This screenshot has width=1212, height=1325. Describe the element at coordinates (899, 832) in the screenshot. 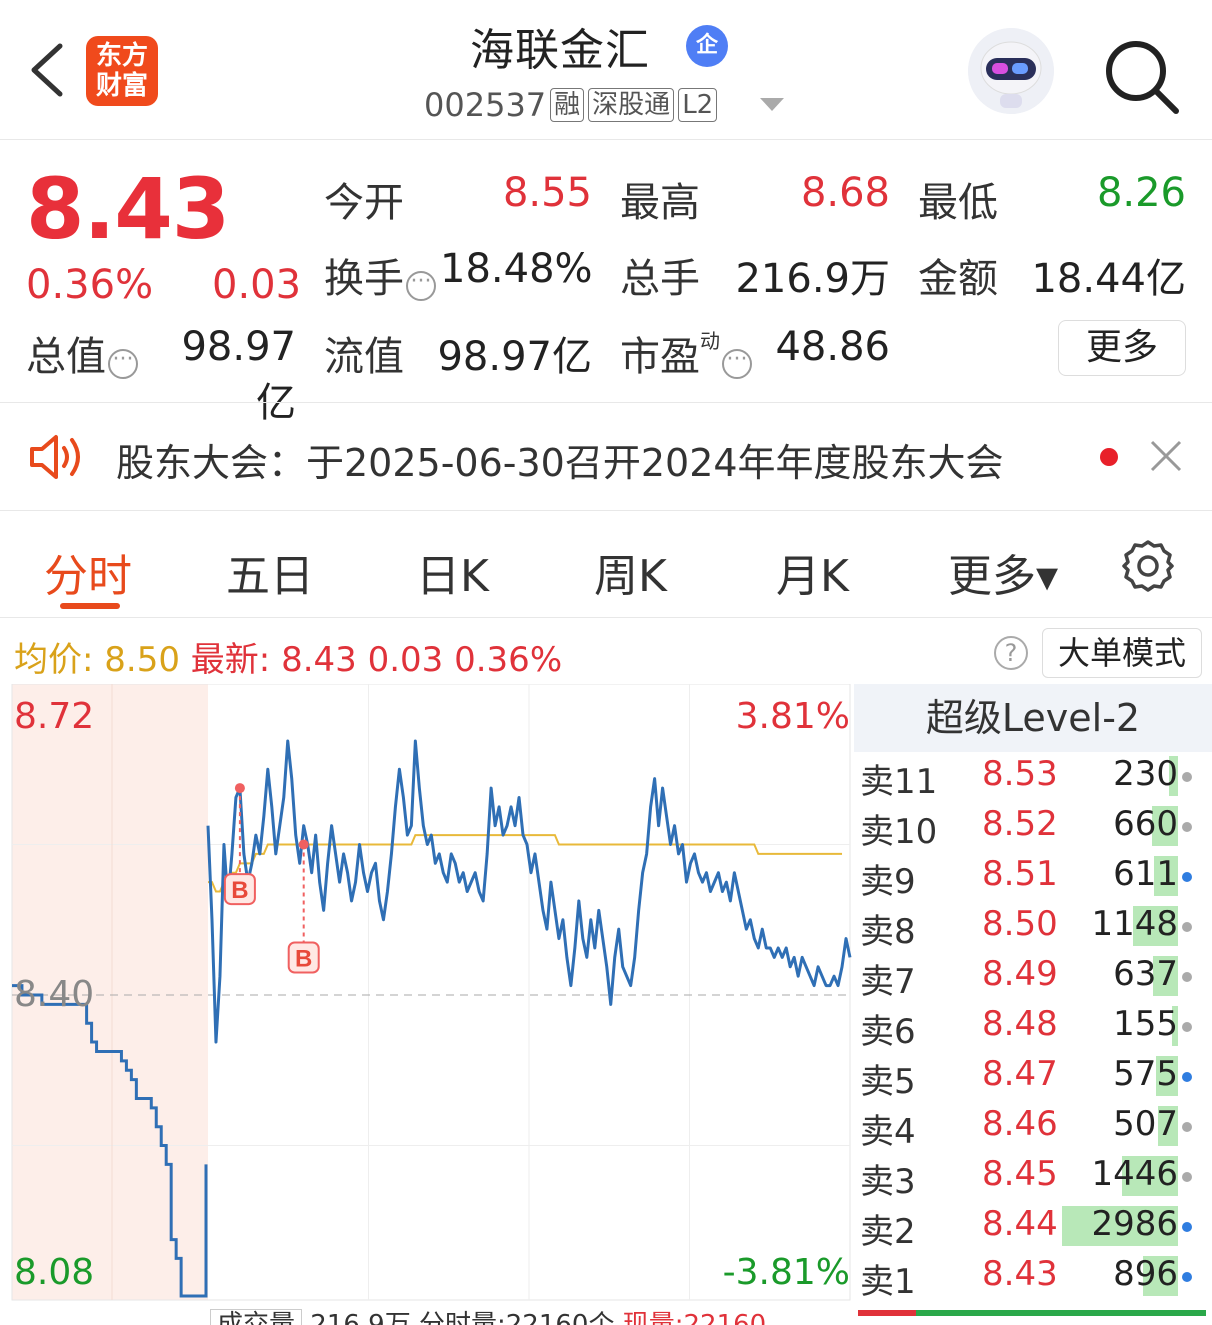

I see `level2-row-name: 卖10` at that location.